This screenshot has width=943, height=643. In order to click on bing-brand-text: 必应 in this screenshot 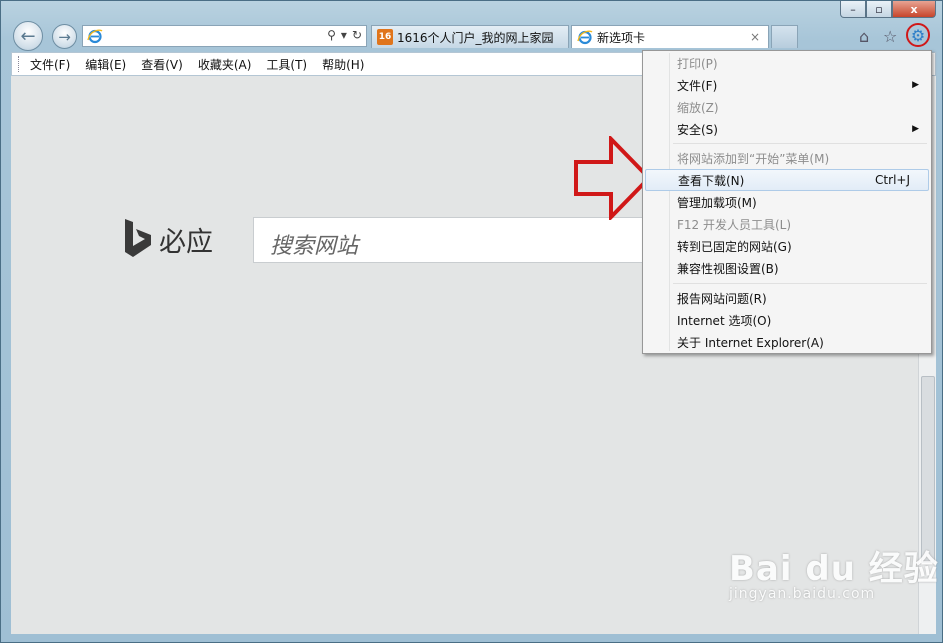, I will do `click(186, 242)`.